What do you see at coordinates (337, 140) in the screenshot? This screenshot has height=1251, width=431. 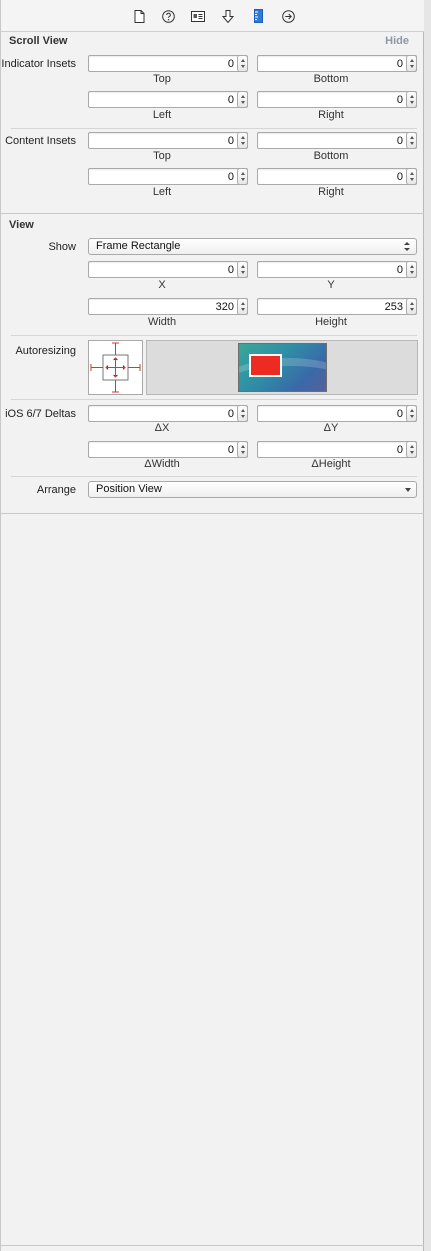 I see `content-bottom-field: 0` at bounding box center [337, 140].